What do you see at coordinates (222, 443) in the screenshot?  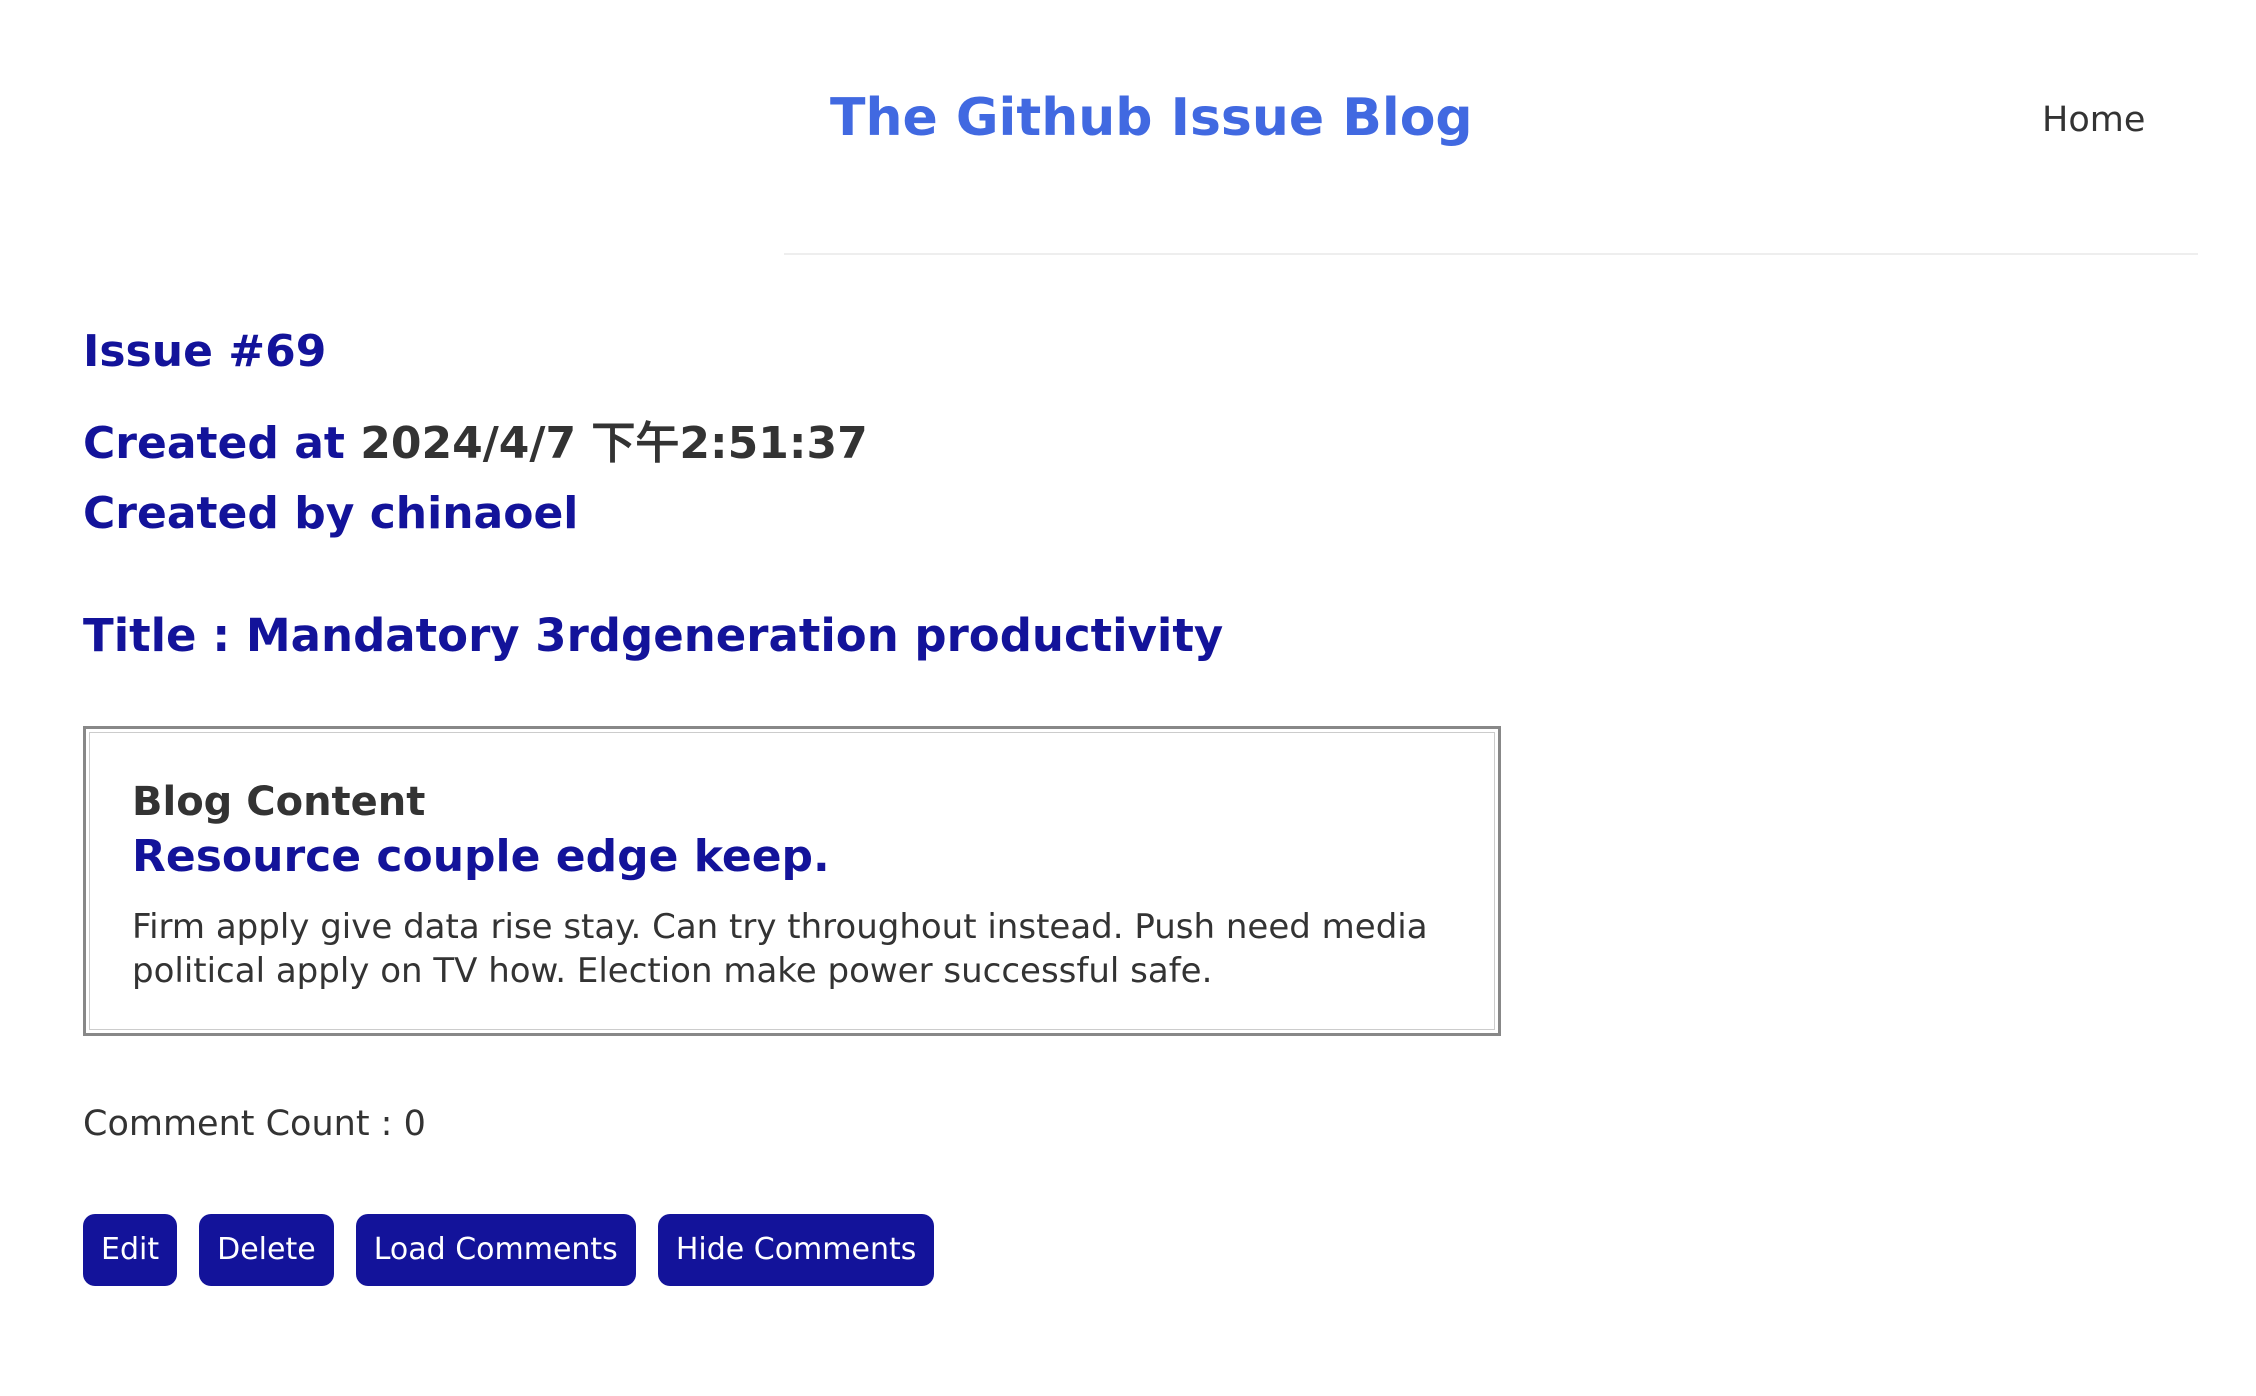 I see `created-at-label: Created at` at bounding box center [222, 443].